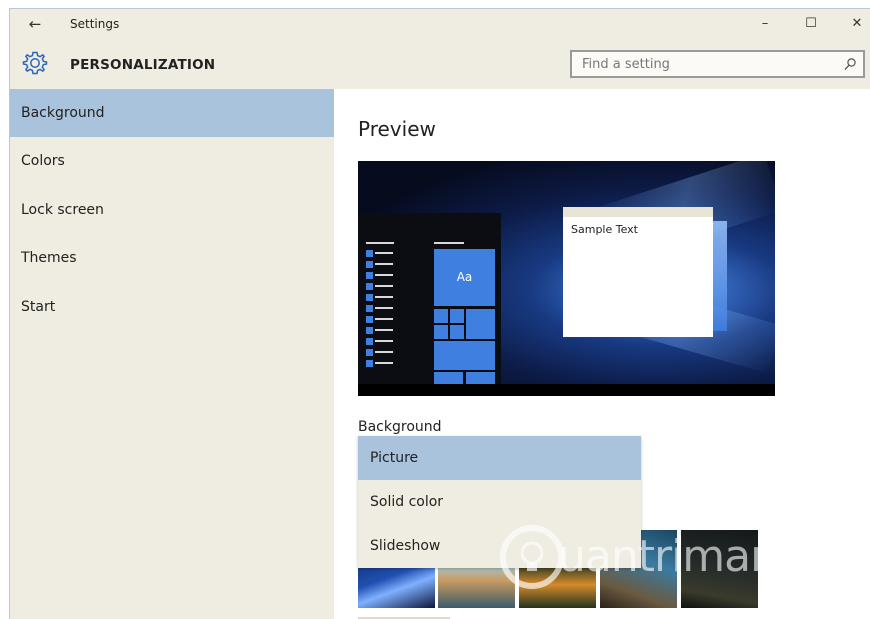 This screenshot has width=870, height=619. Describe the element at coordinates (719, 569) in the screenshot. I see `picture-thumbnail` at that location.